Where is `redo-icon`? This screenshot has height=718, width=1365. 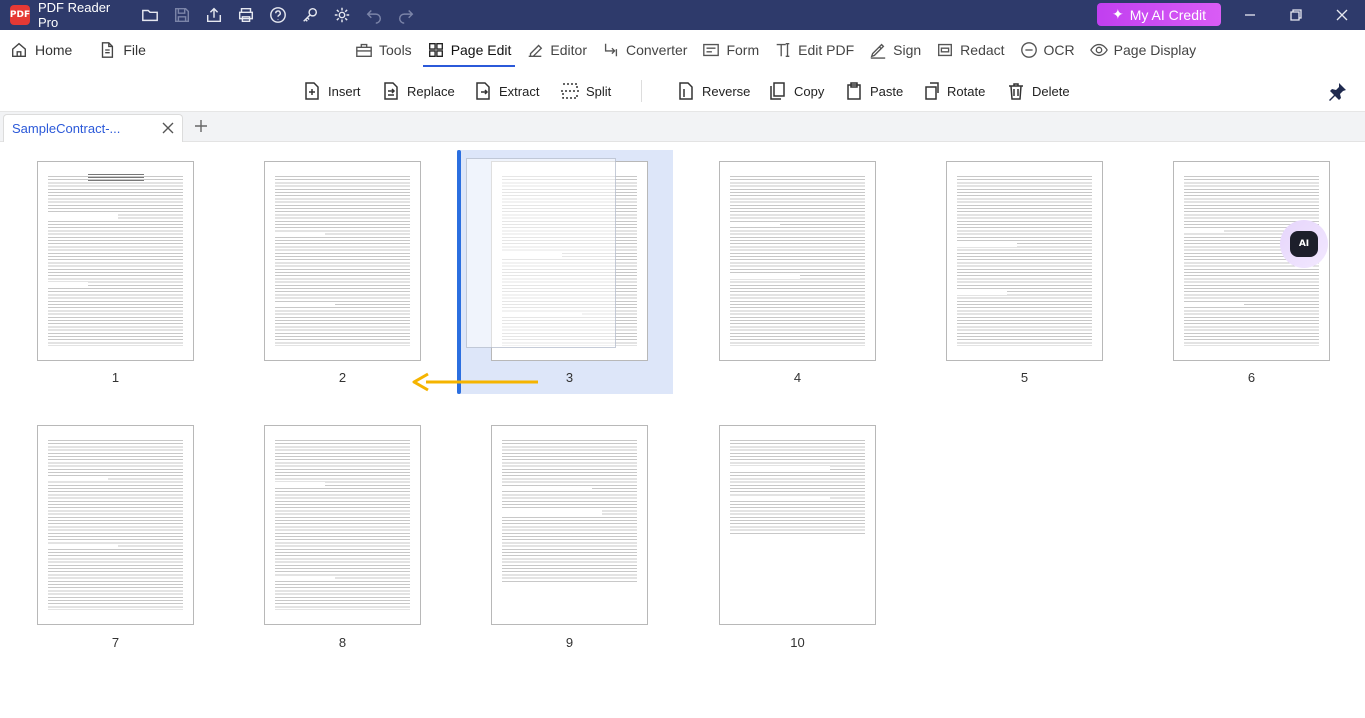
redo-icon is located at coordinates (406, 15).